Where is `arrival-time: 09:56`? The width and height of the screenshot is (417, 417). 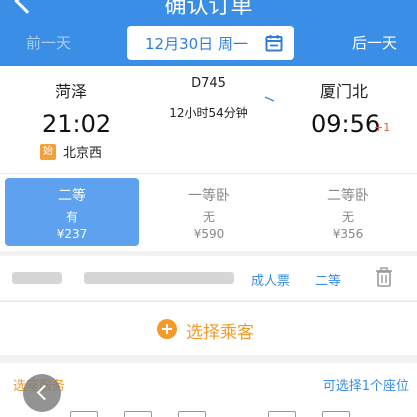
arrival-time: 09:56 is located at coordinates (346, 124).